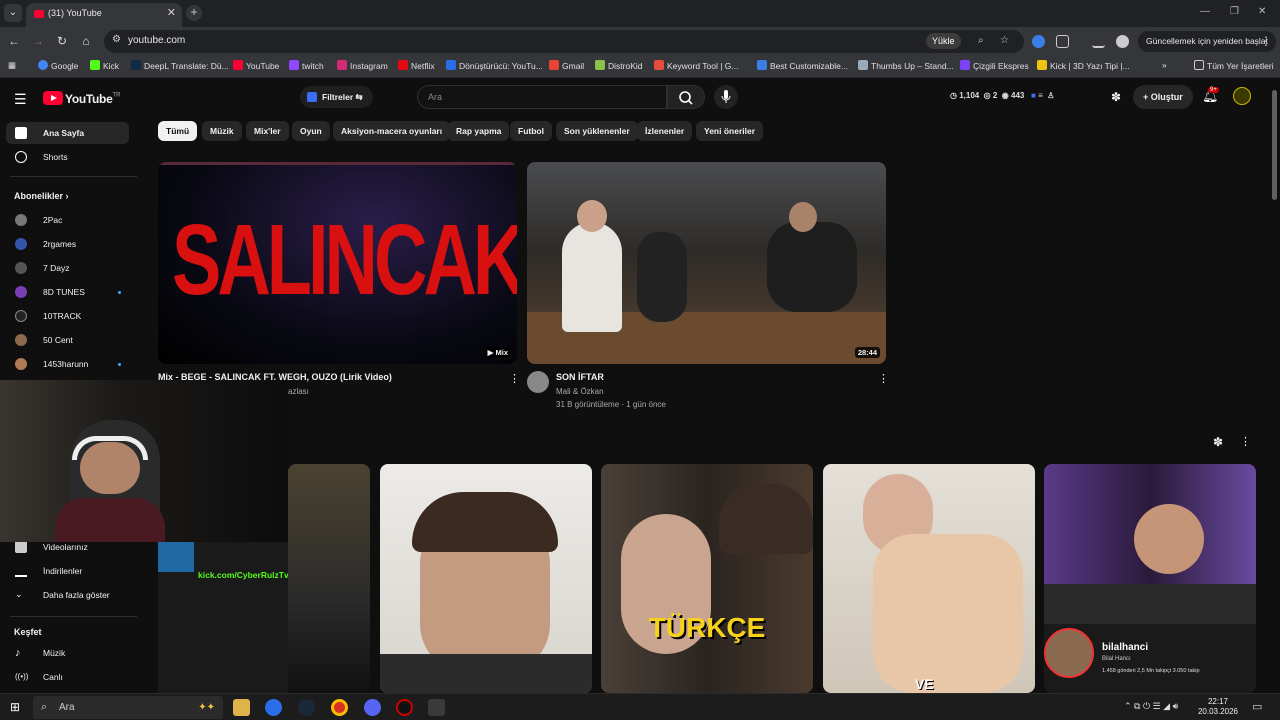  What do you see at coordinates (116, 39) in the screenshot?
I see `site-info-icon: ⚙` at bounding box center [116, 39].